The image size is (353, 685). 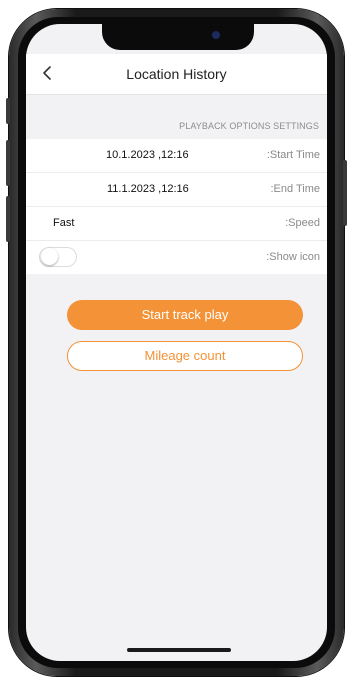 What do you see at coordinates (178, 37) in the screenshot?
I see `notch` at bounding box center [178, 37].